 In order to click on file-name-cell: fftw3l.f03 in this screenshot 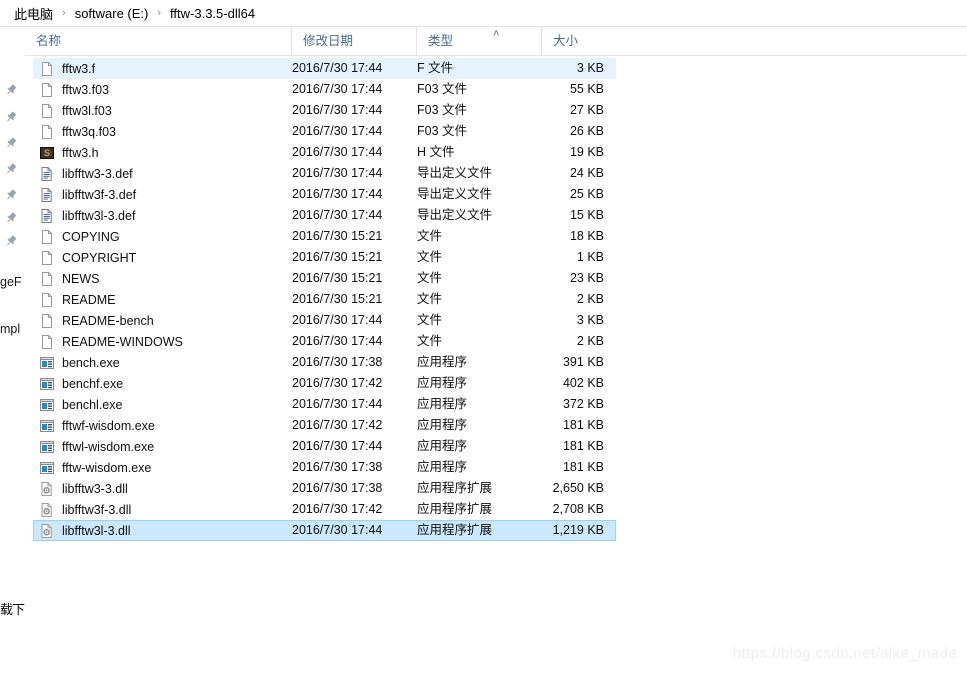, I will do `click(75, 110)`.